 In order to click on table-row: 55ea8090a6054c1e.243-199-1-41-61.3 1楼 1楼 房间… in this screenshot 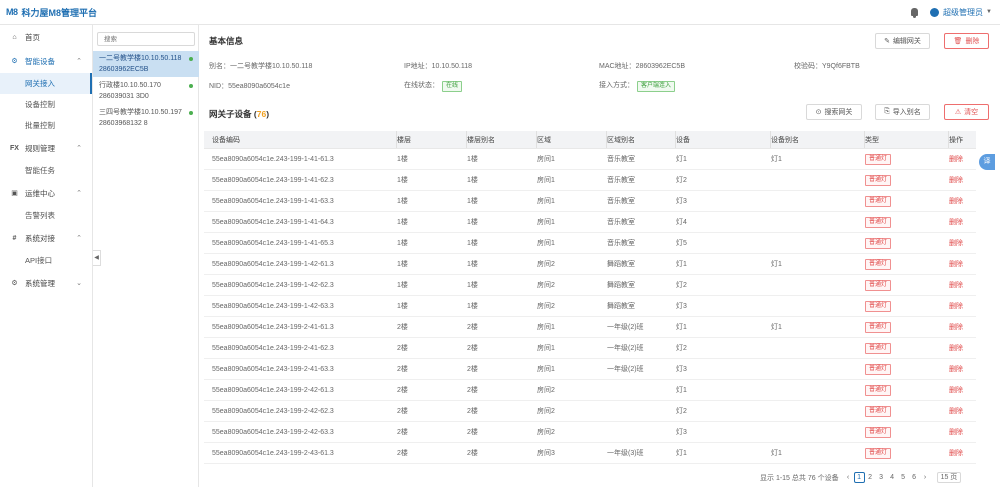, I will do `click(590, 159)`.